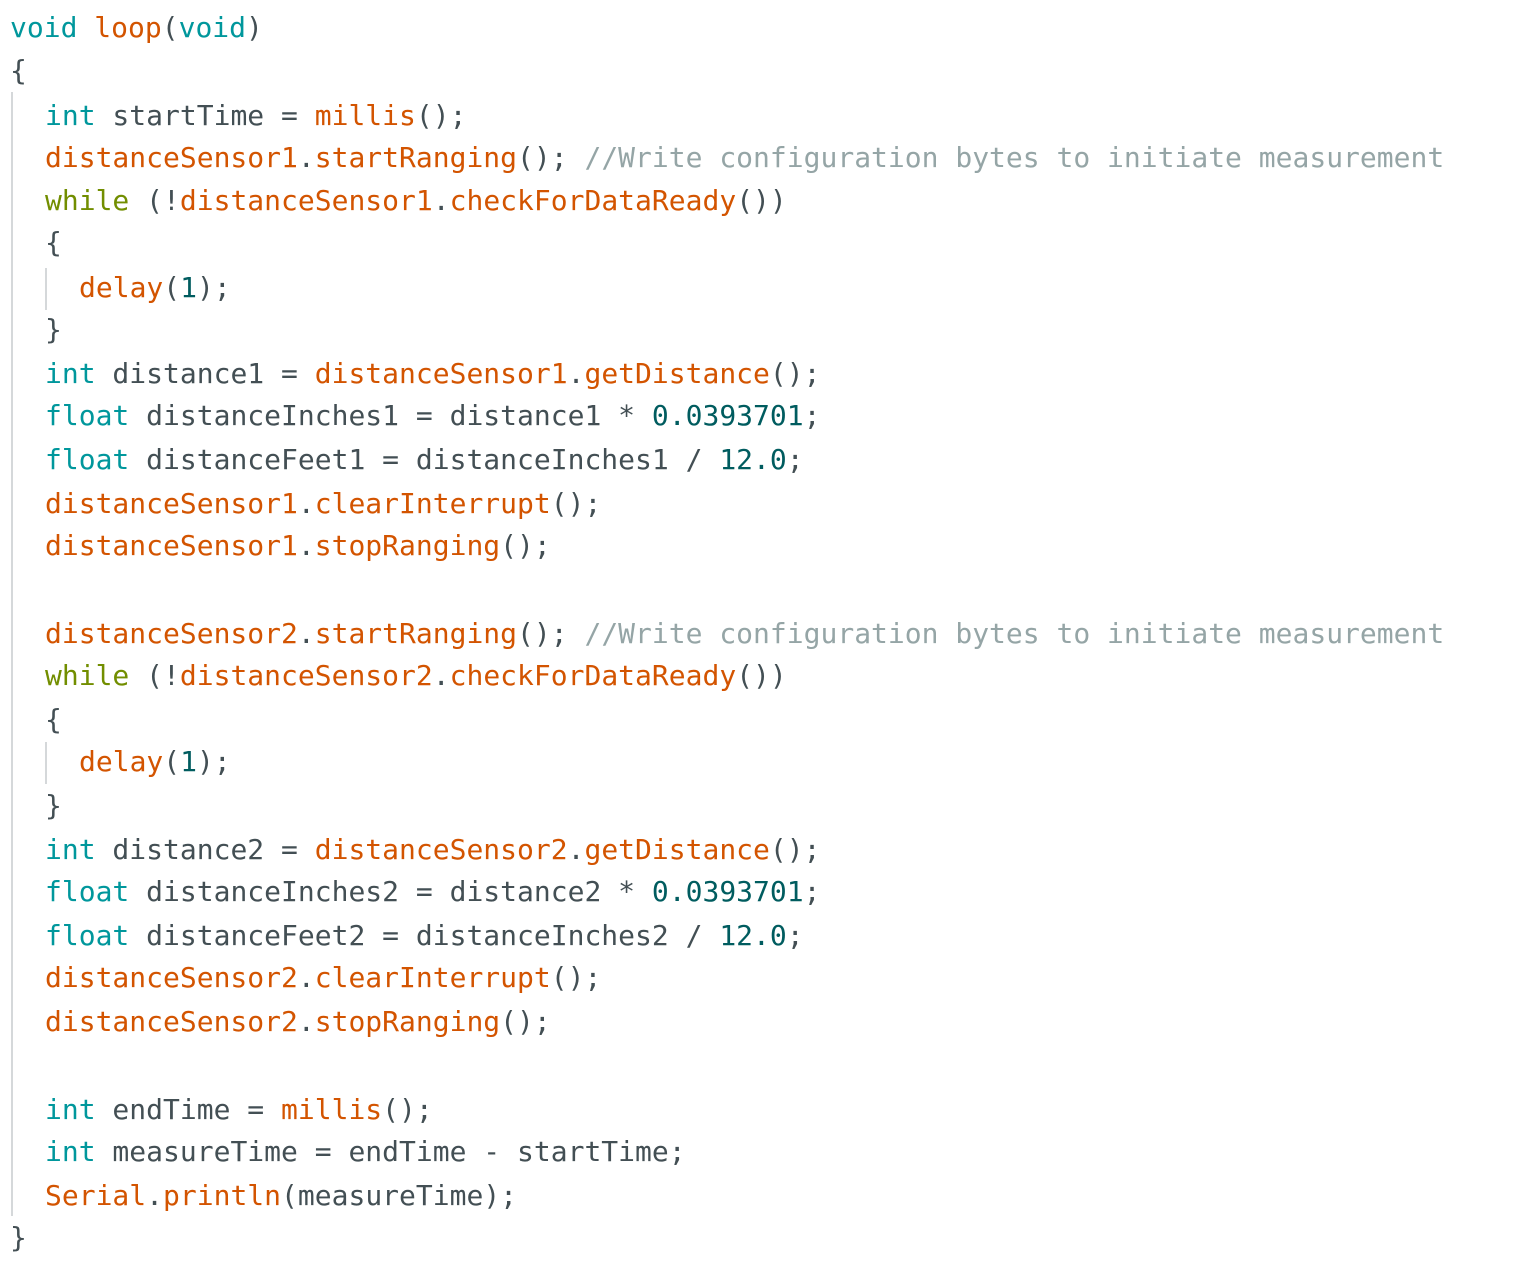  I want to click on code-token-function: startRanging, so click(416, 157).